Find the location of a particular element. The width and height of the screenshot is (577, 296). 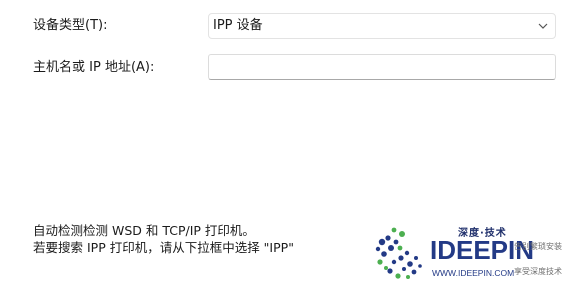

host-address-label: 主机名或 IP 地址(A): is located at coordinates (94, 67).